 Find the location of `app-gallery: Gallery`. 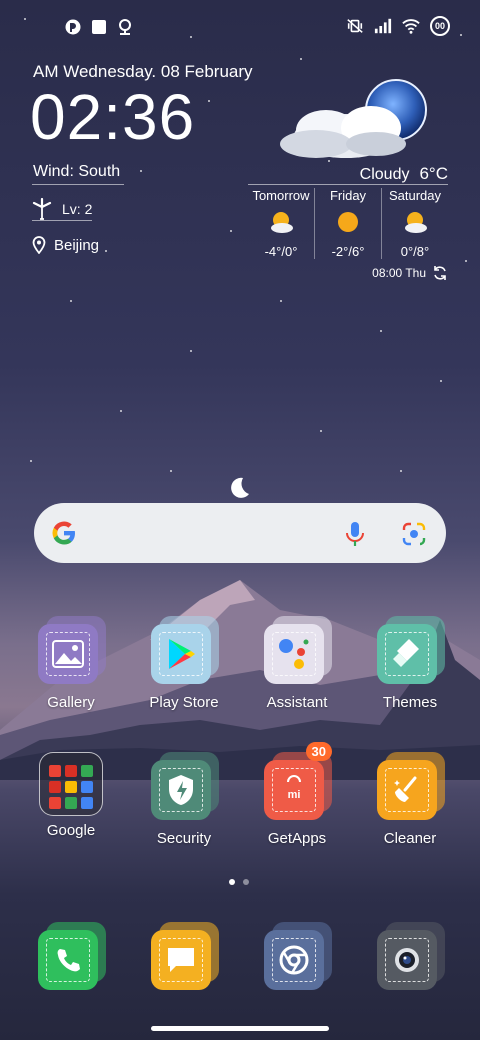

app-gallery: Gallery is located at coordinates (71, 663).